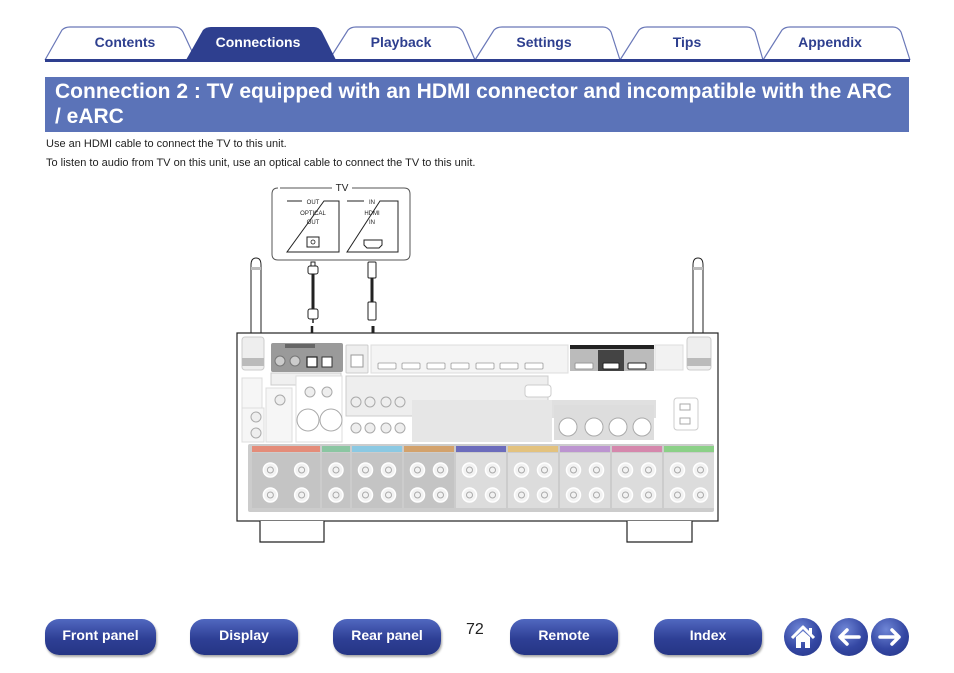 This screenshot has height=673, width=954. I want to click on optical-out-label-2: OUT, so click(313, 223).